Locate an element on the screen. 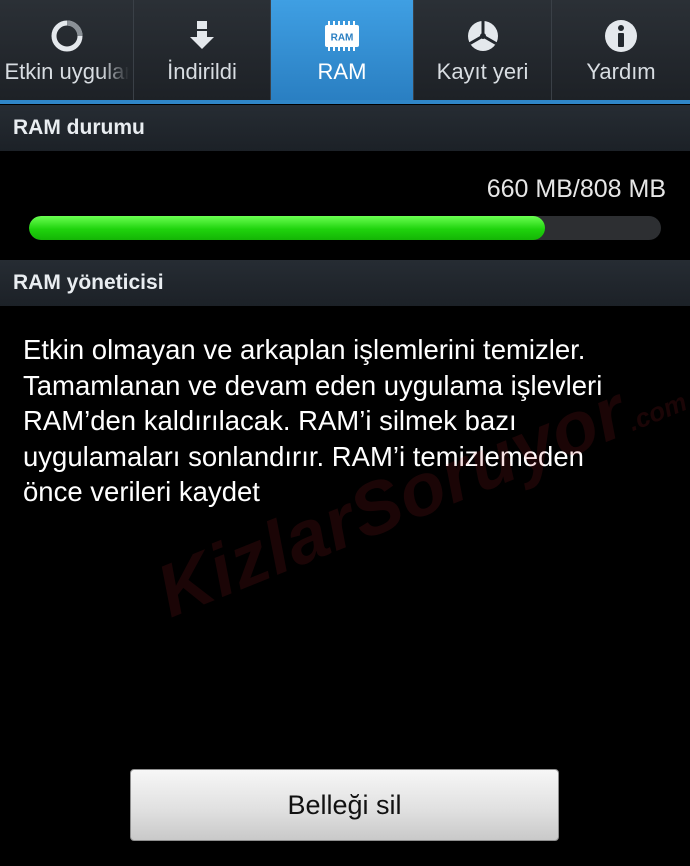 This screenshot has height=866, width=690. tab-help: Yardım is located at coordinates (621, 50).